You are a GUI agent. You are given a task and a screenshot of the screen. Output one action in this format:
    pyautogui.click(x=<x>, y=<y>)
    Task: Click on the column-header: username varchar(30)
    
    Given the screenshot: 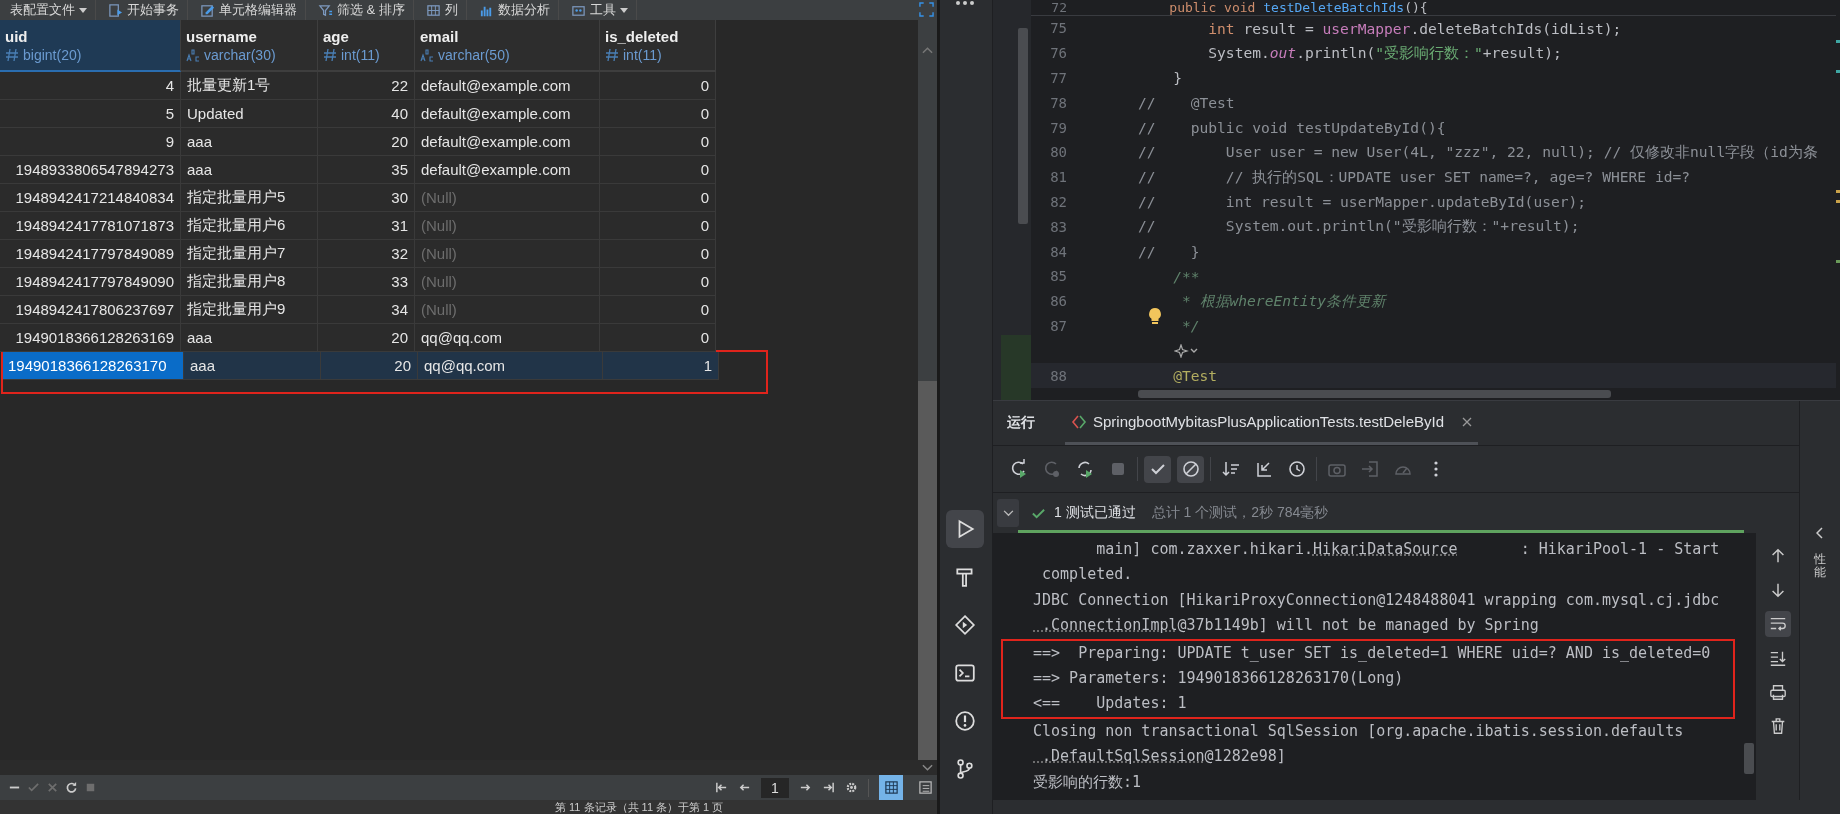 What is the action you would take?
    pyautogui.click(x=249, y=46)
    